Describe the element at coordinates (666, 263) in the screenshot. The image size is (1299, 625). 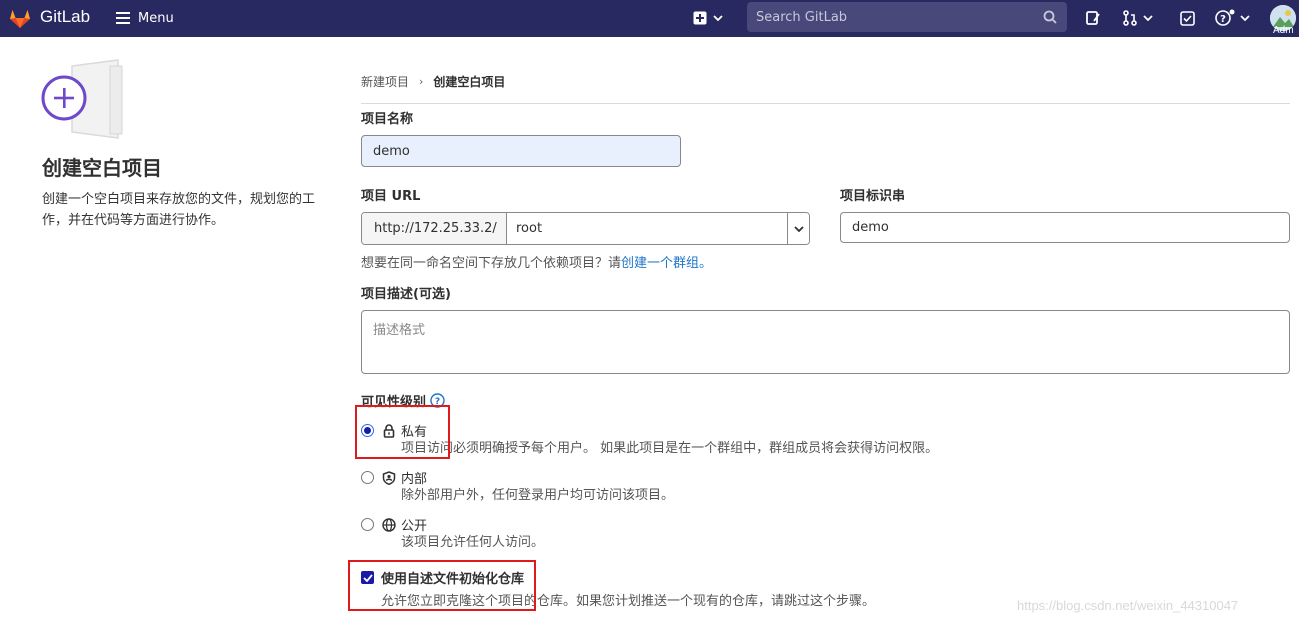
I see `create-group-link: 创建一个群组。` at that location.